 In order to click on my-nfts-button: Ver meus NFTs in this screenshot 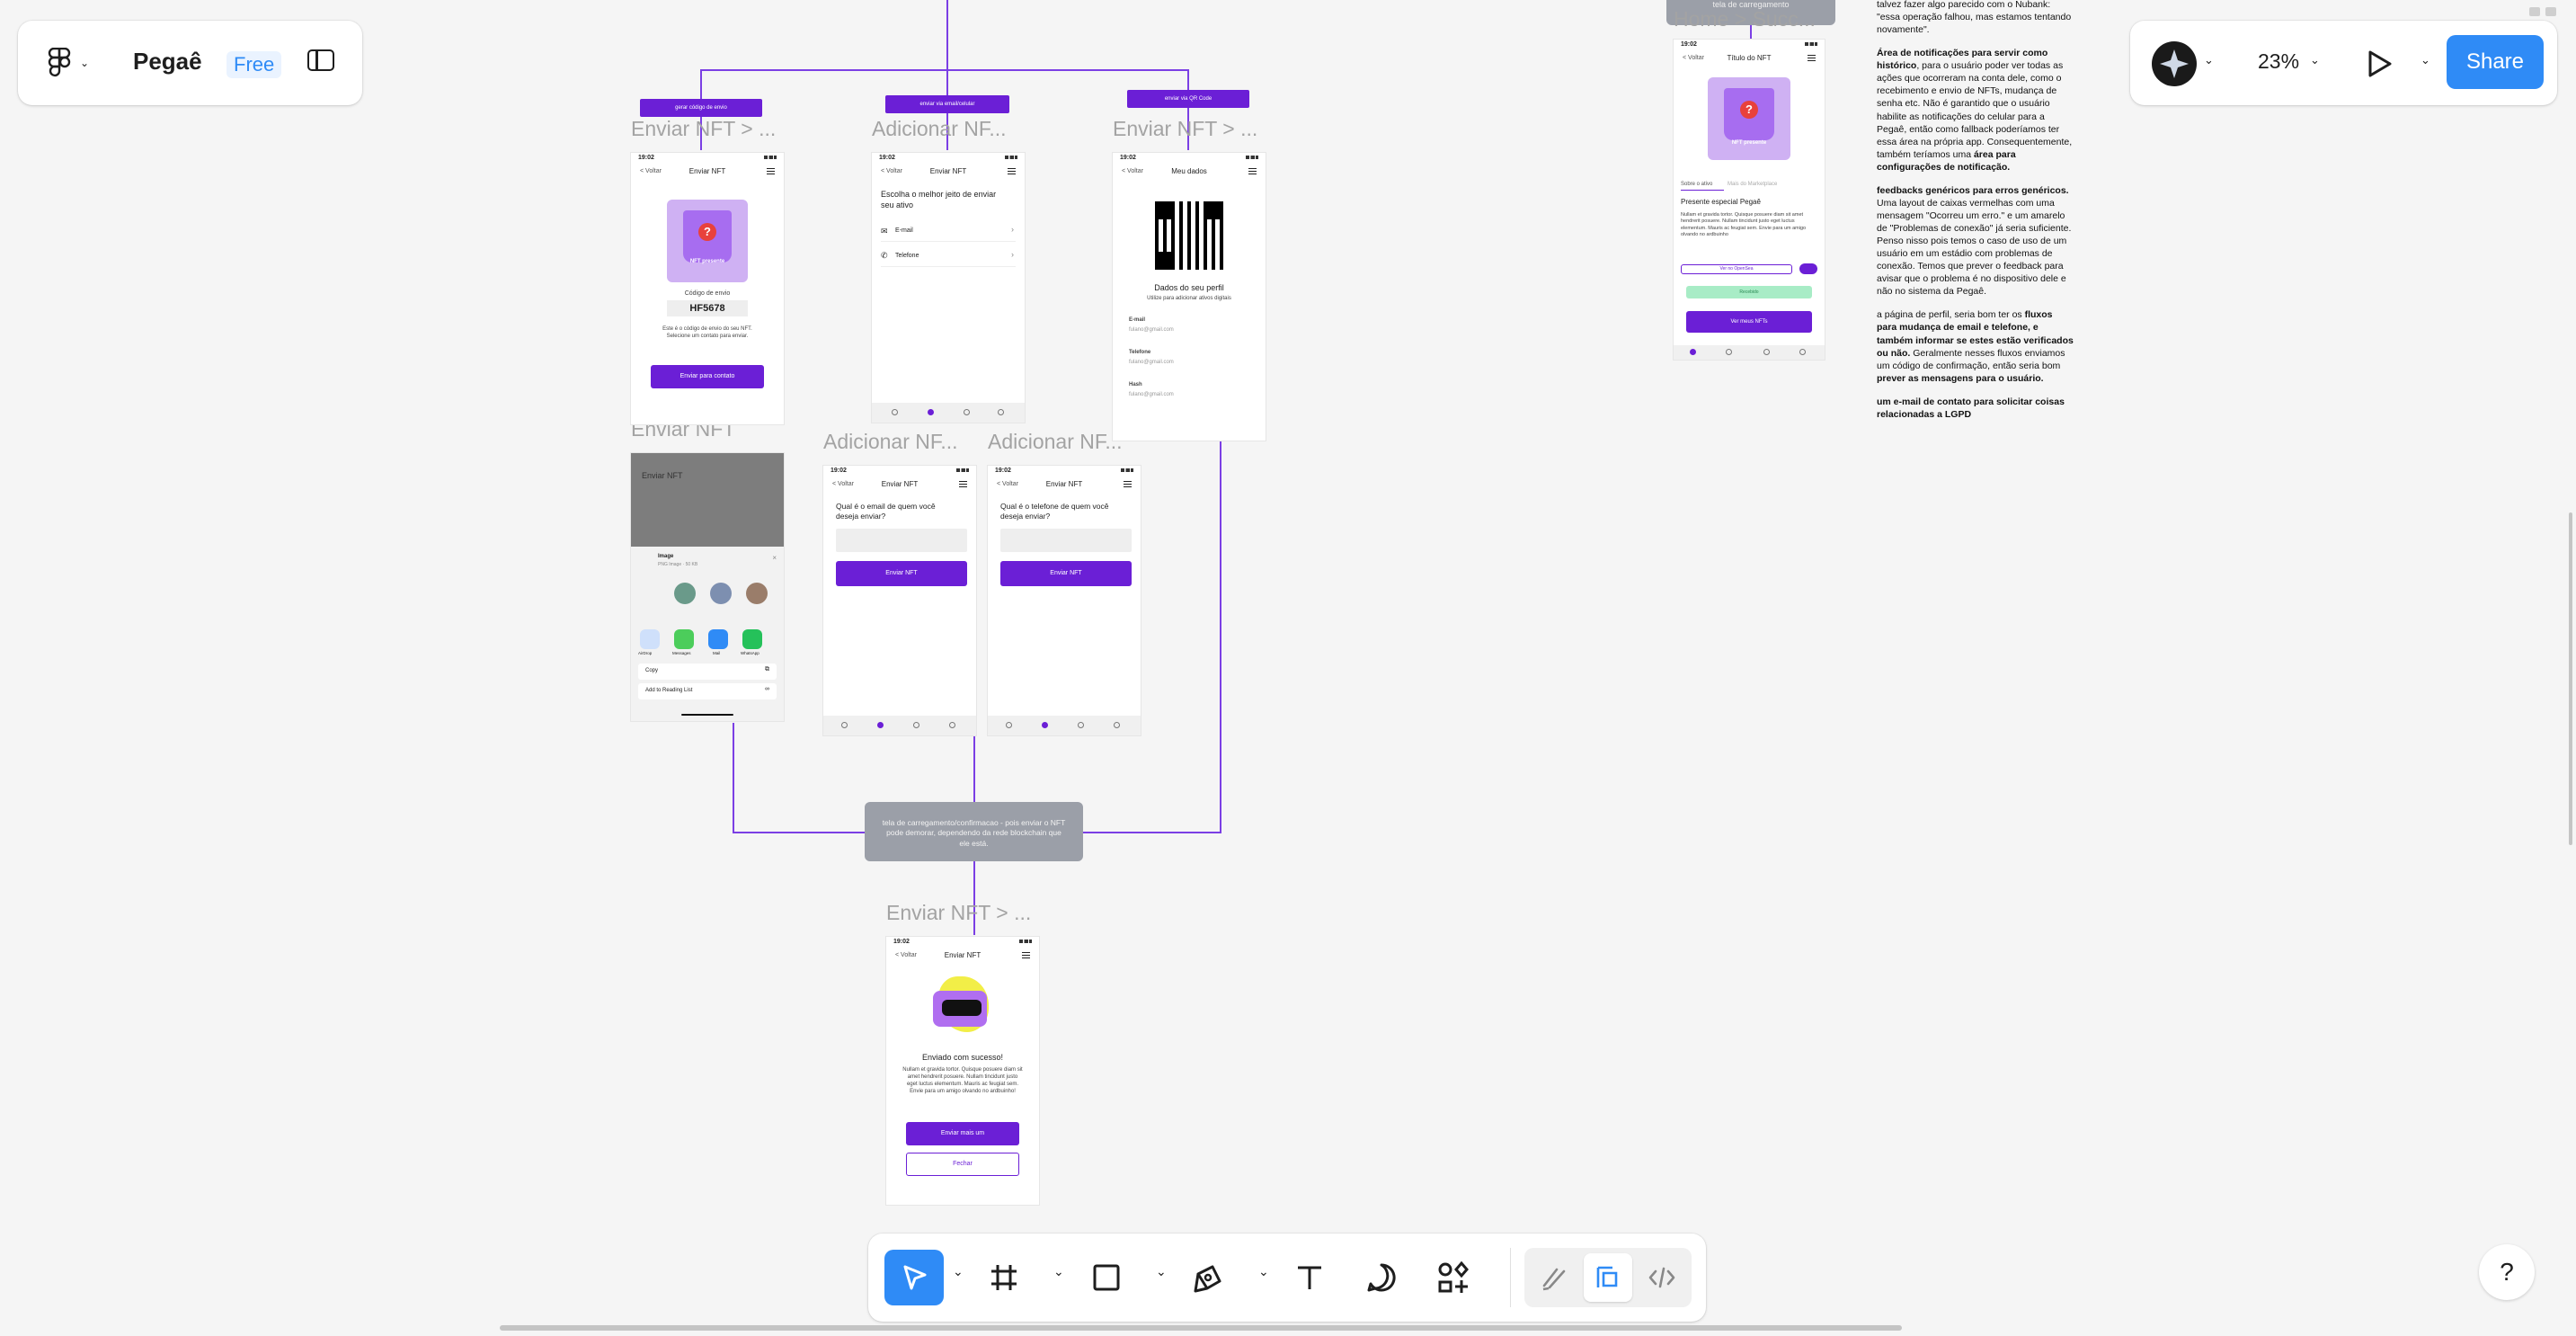, I will do `click(1749, 322)`.